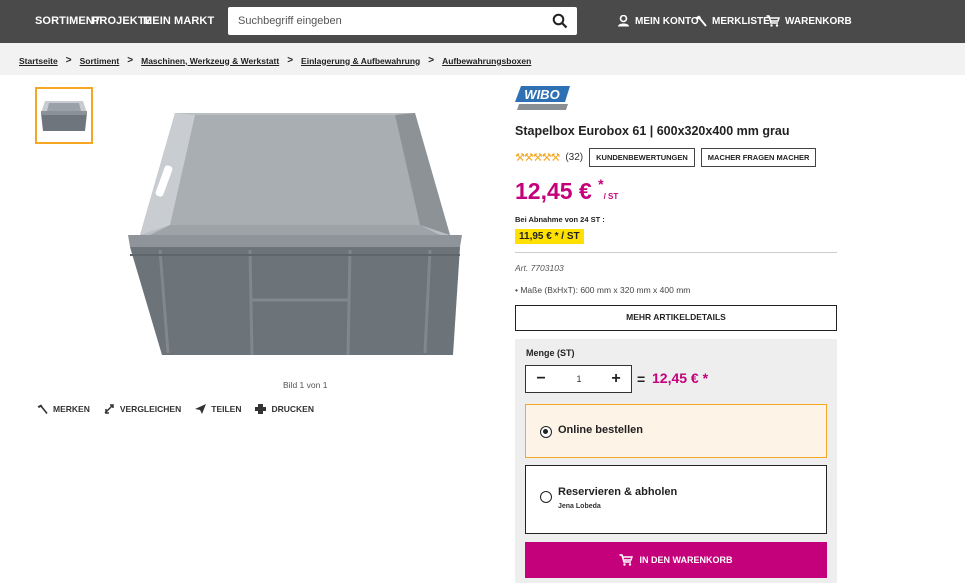 The height and width of the screenshot is (583, 965). I want to click on search-icon, so click(560, 21).